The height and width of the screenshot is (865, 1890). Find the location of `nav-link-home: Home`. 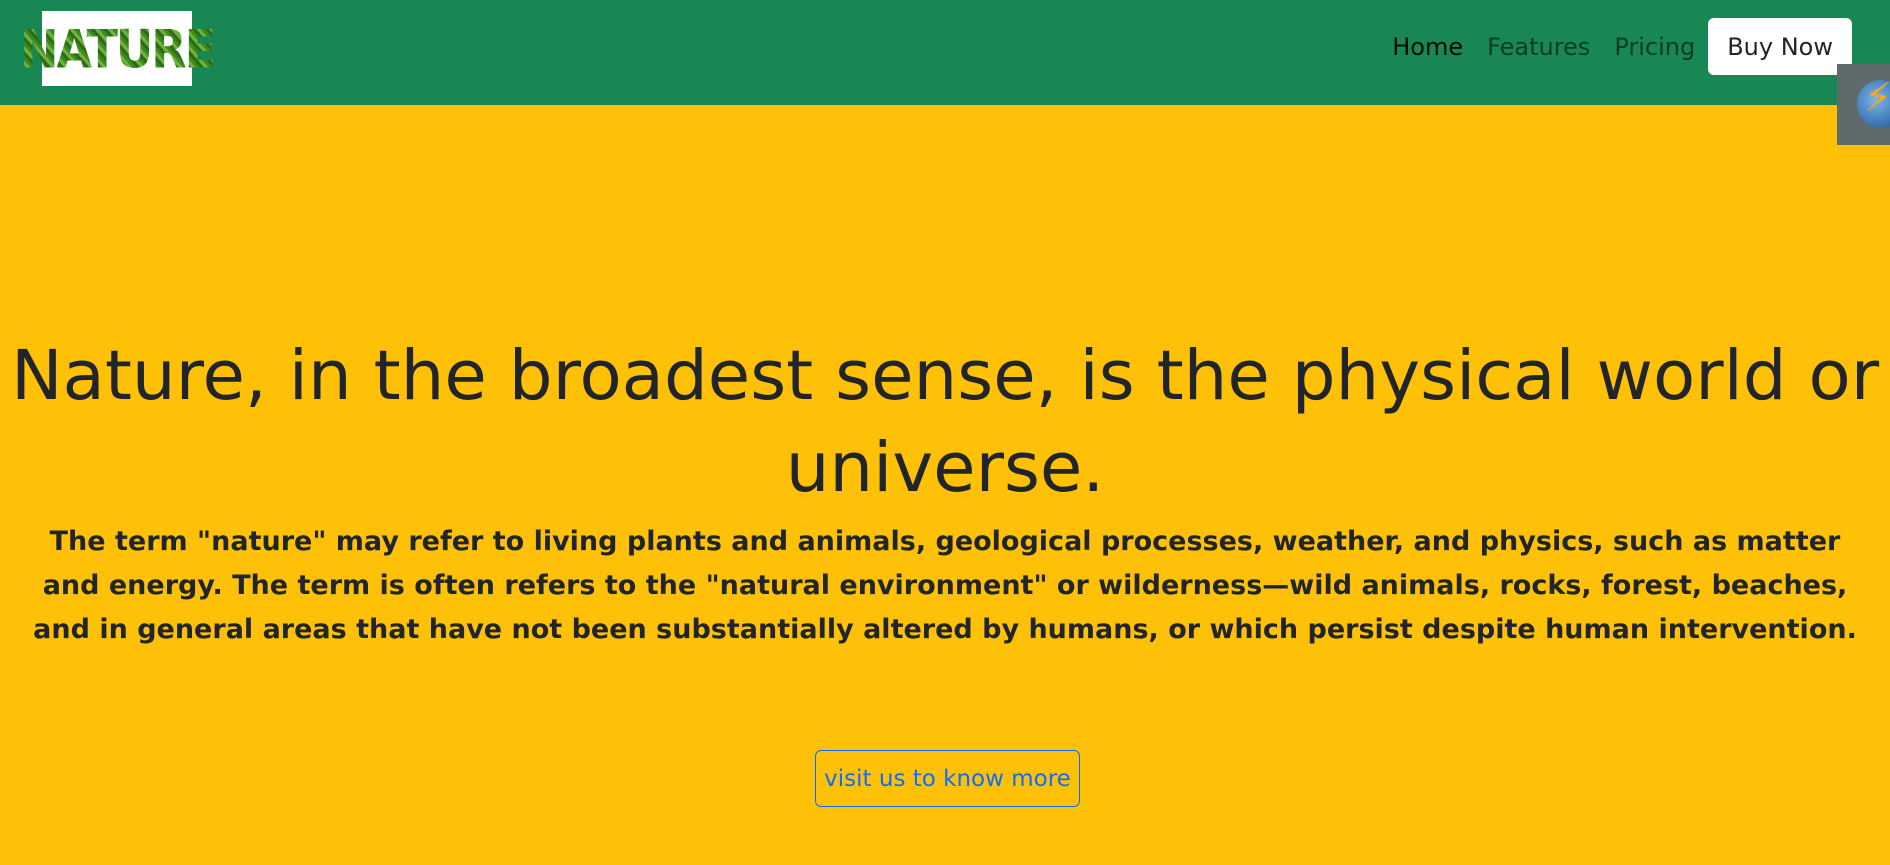

nav-link-home: Home is located at coordinates (1427, 47).